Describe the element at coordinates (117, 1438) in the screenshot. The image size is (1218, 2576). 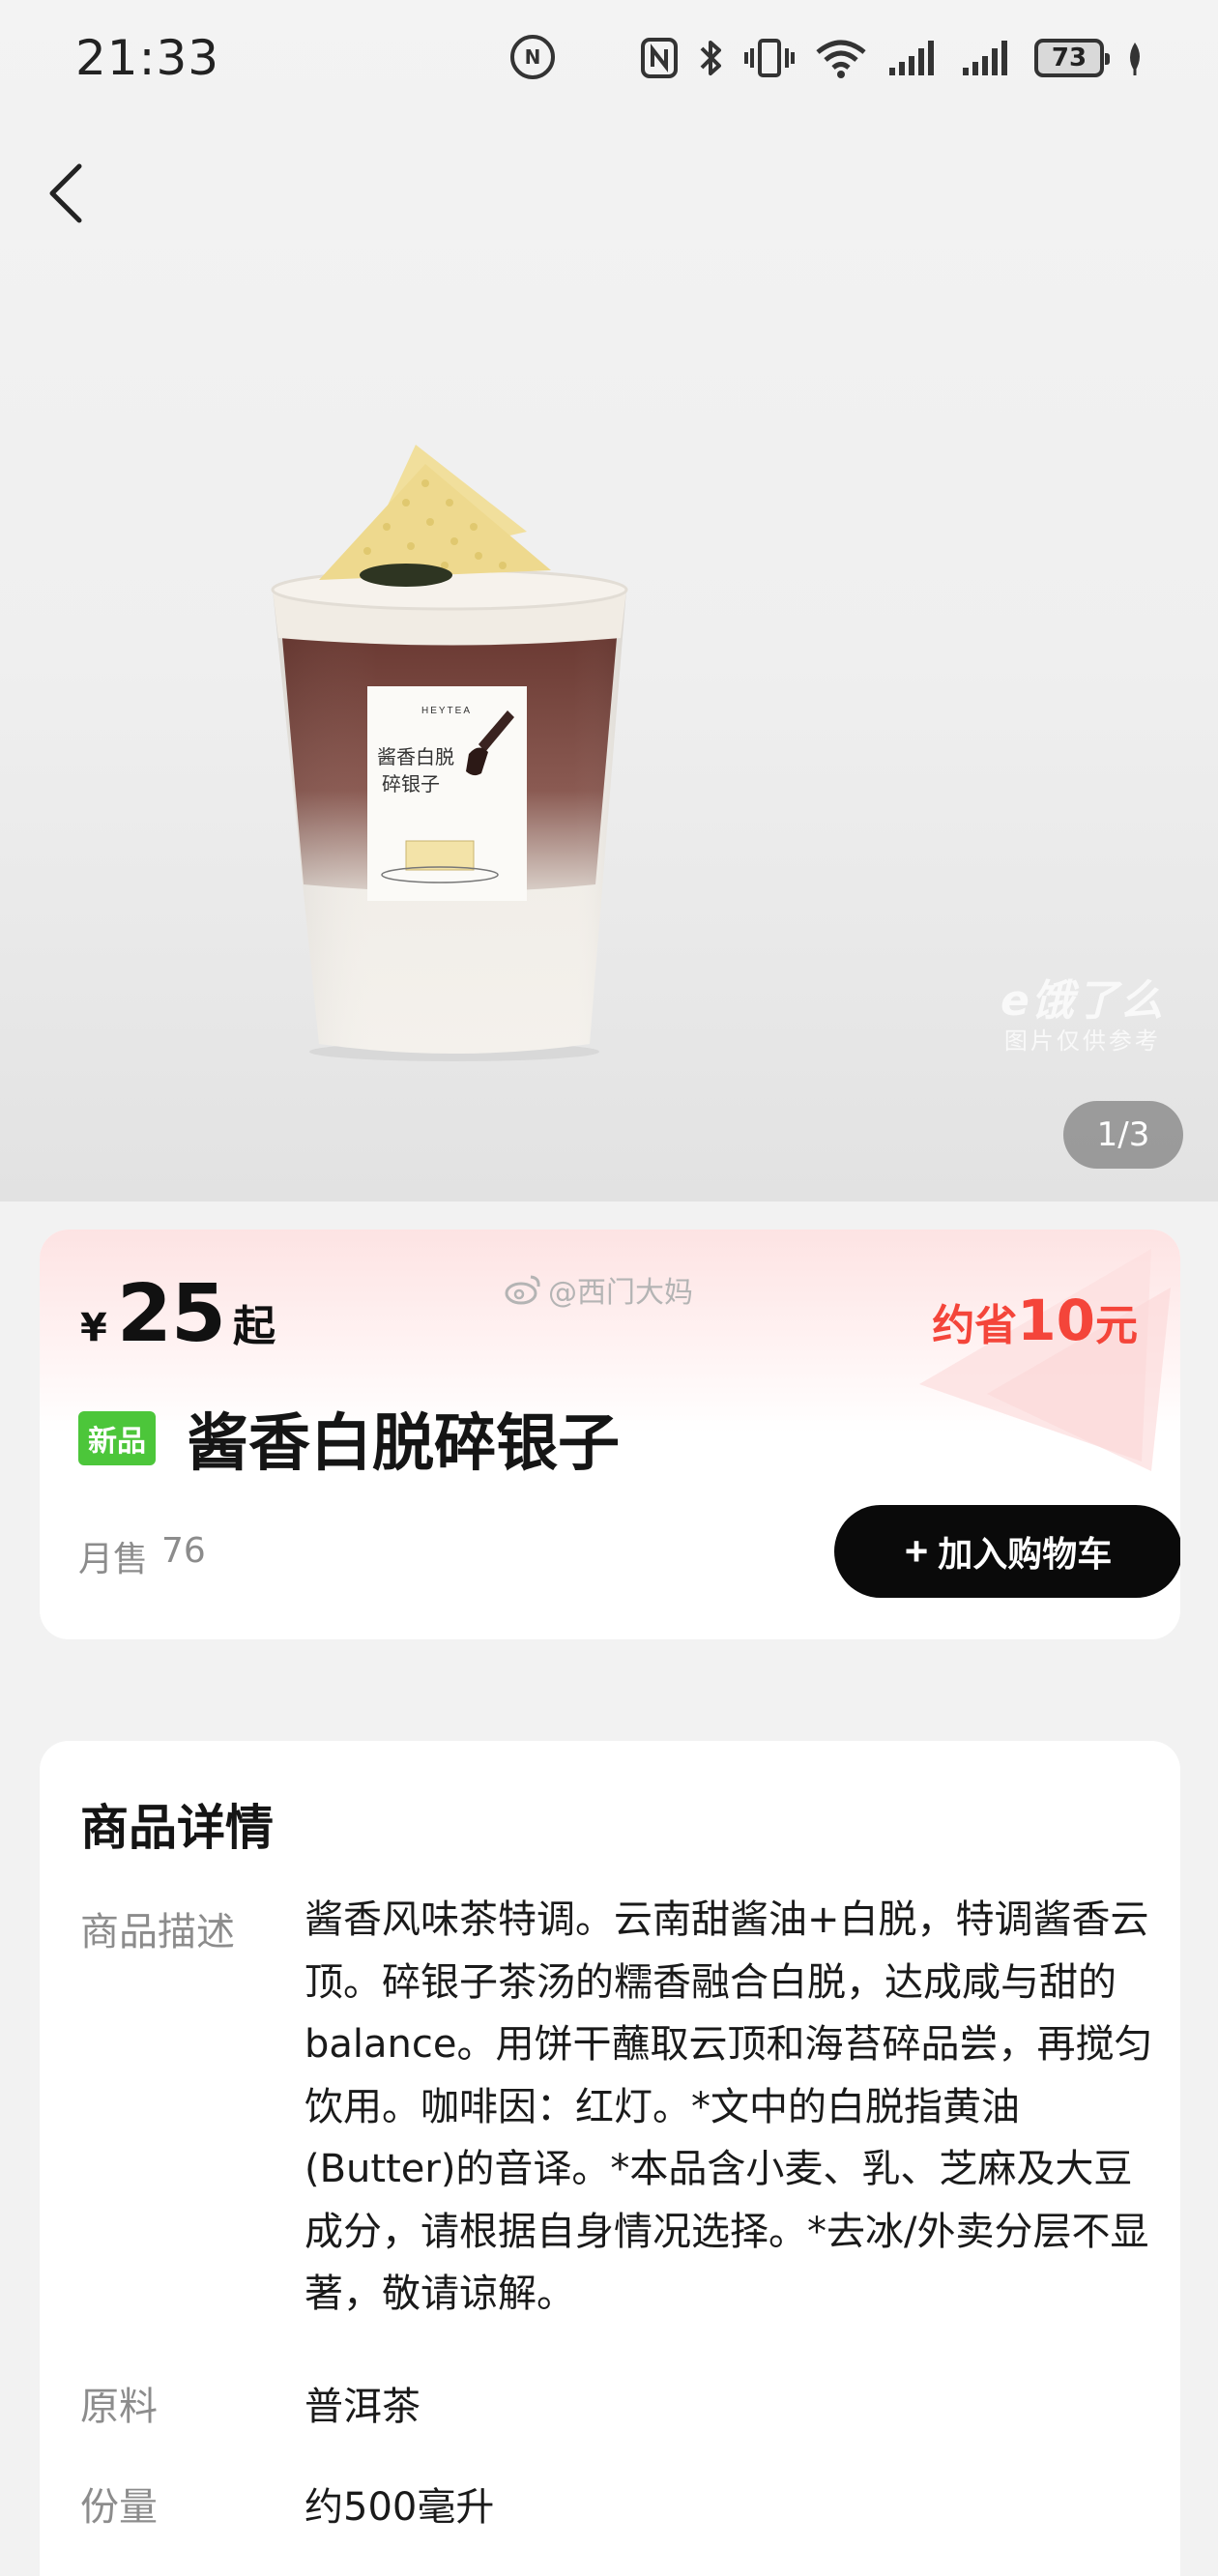
I see `new-badge: 新品` at that location.